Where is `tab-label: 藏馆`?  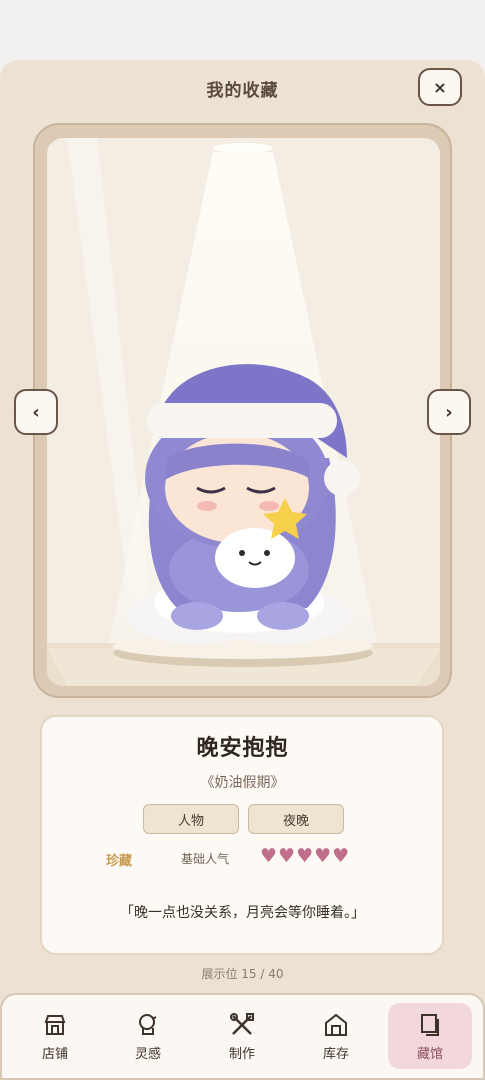
tab-label: 藏馆 is located at coordinates (429, 1054).